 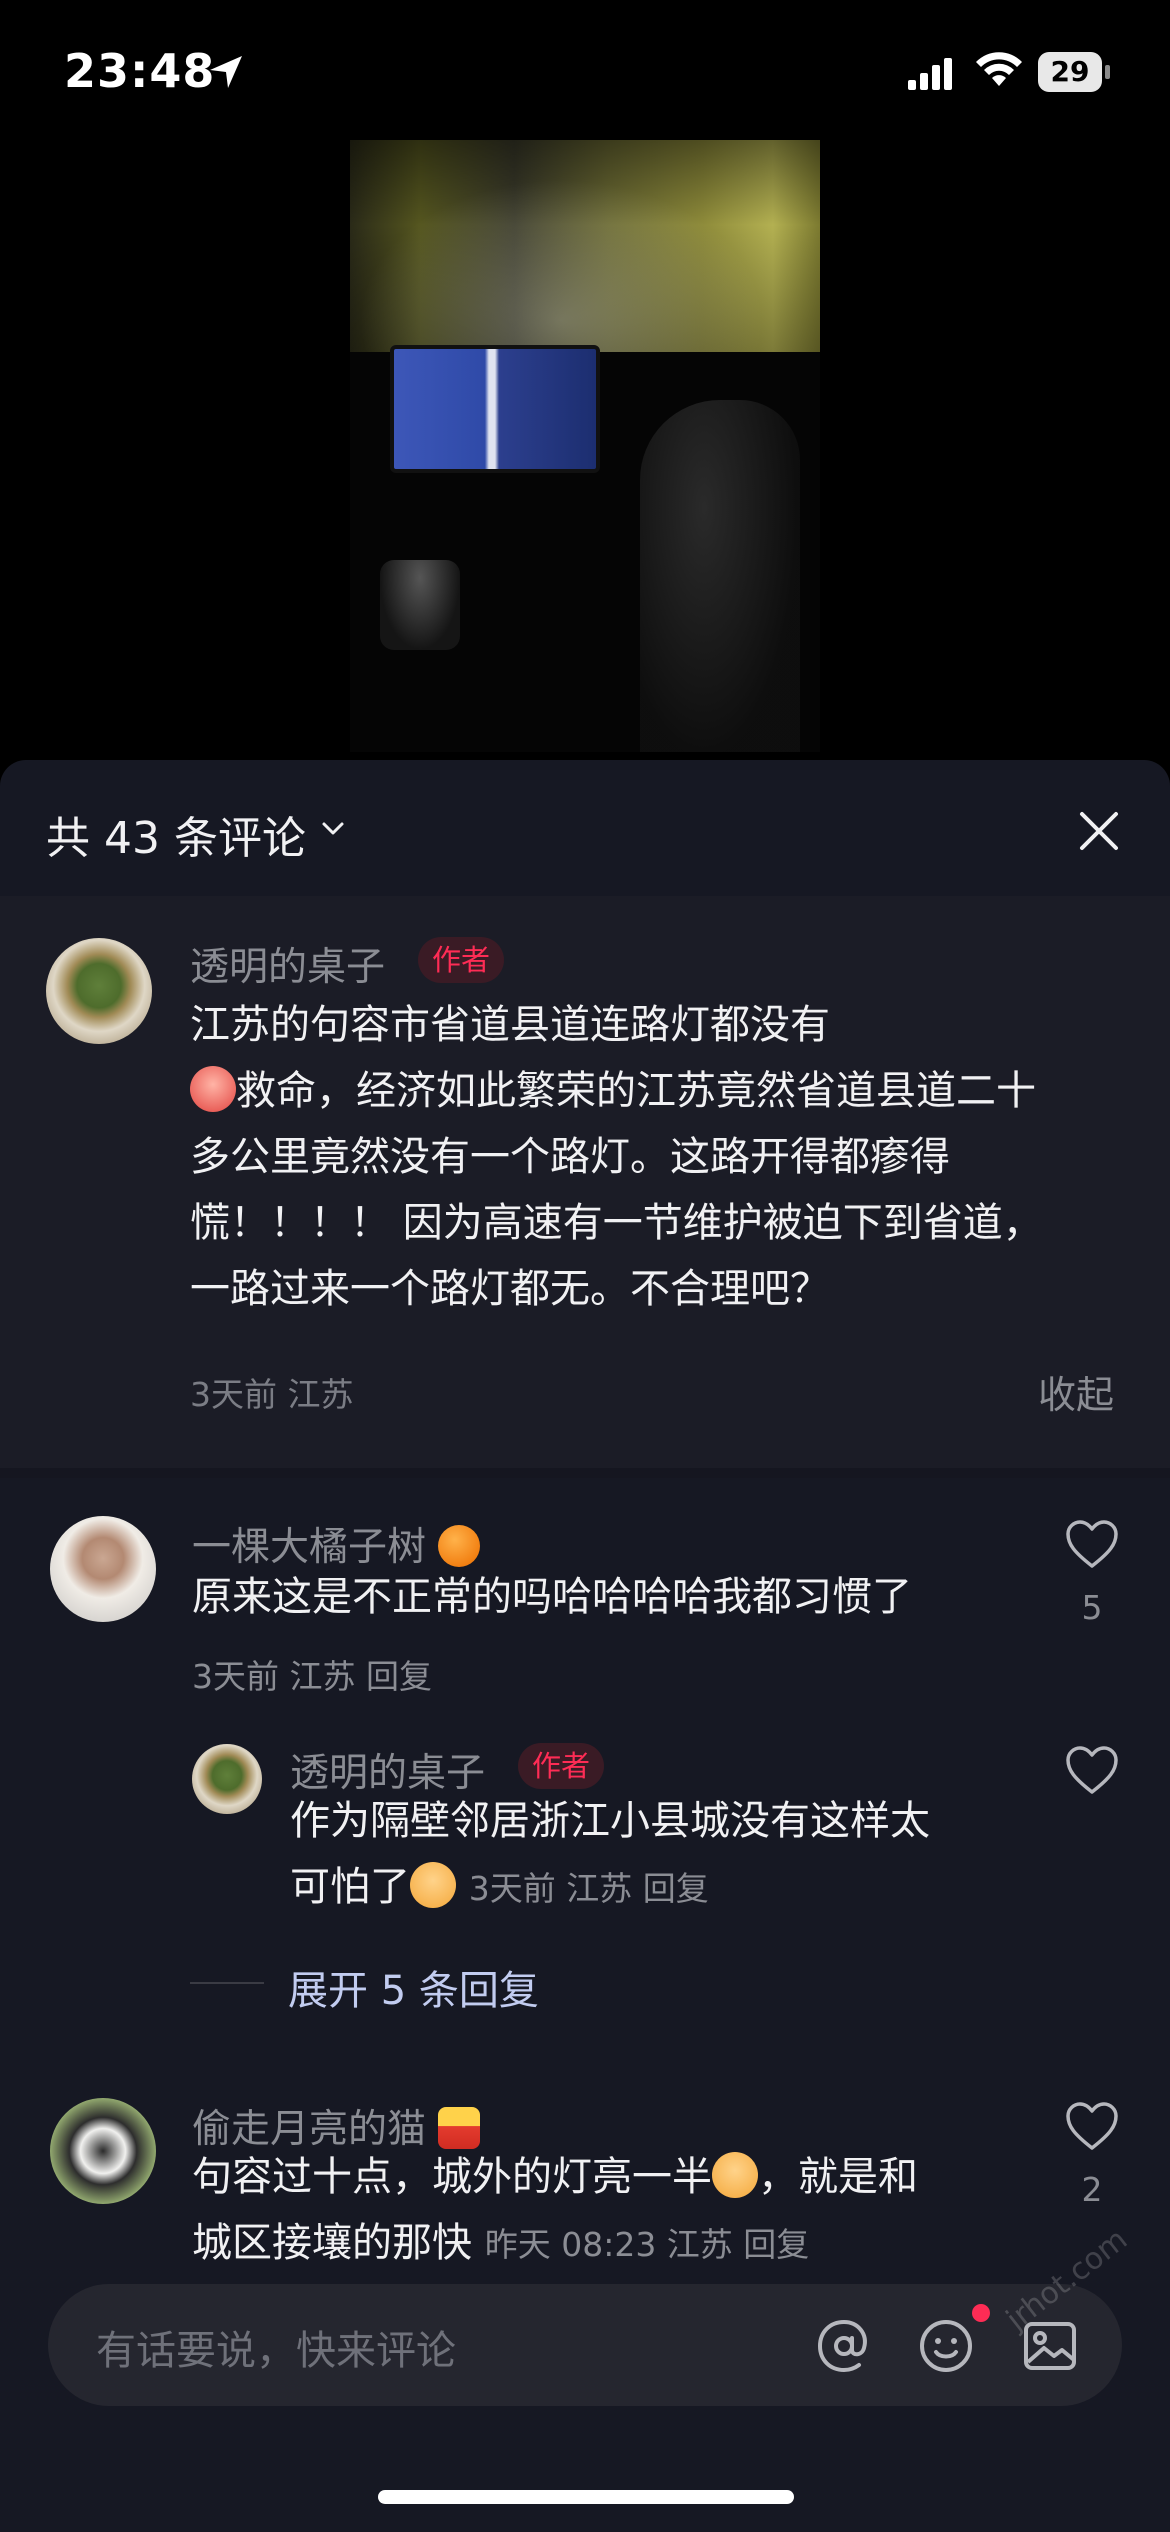 I want to click on wifi-icon, so click(x=999, y=69).